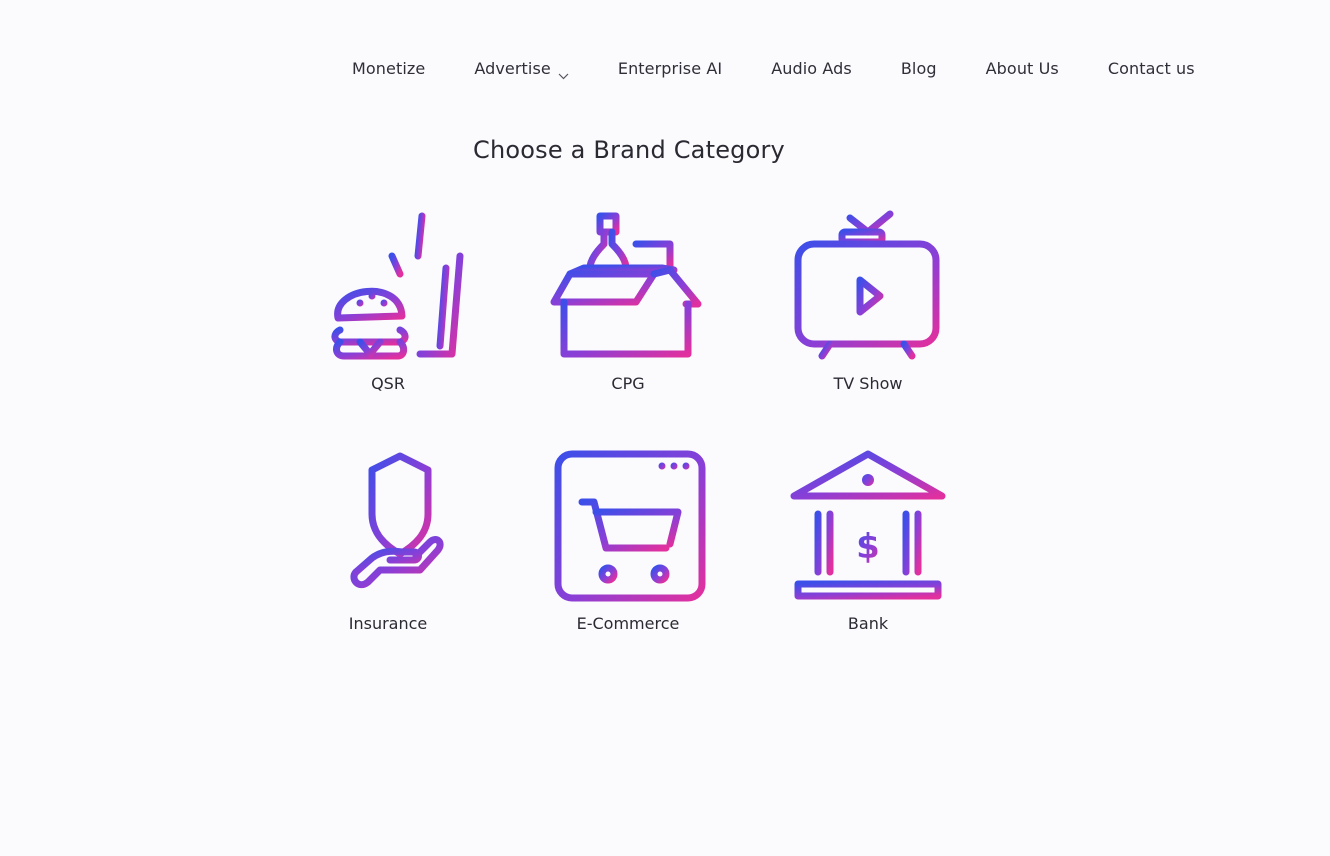 The image size is (1330, 856). I want to click on category-label: CPG, so click(628, 383).